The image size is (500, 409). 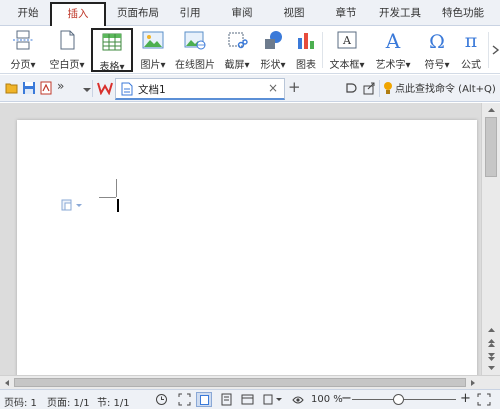 I want to click on tab-page-layout: 页面布局, so click(x=138, y=14).